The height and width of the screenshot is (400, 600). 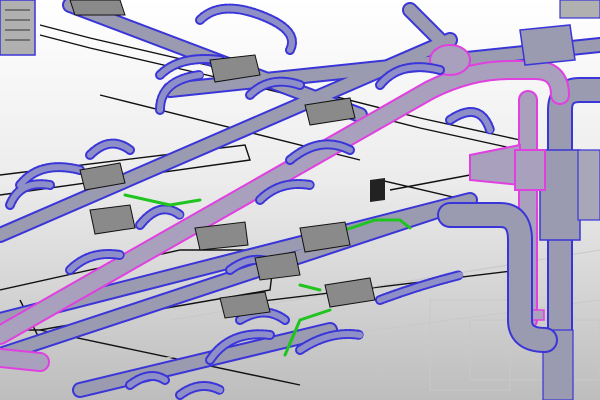 I want to click on fire-damper, so click(x=377, y=190).